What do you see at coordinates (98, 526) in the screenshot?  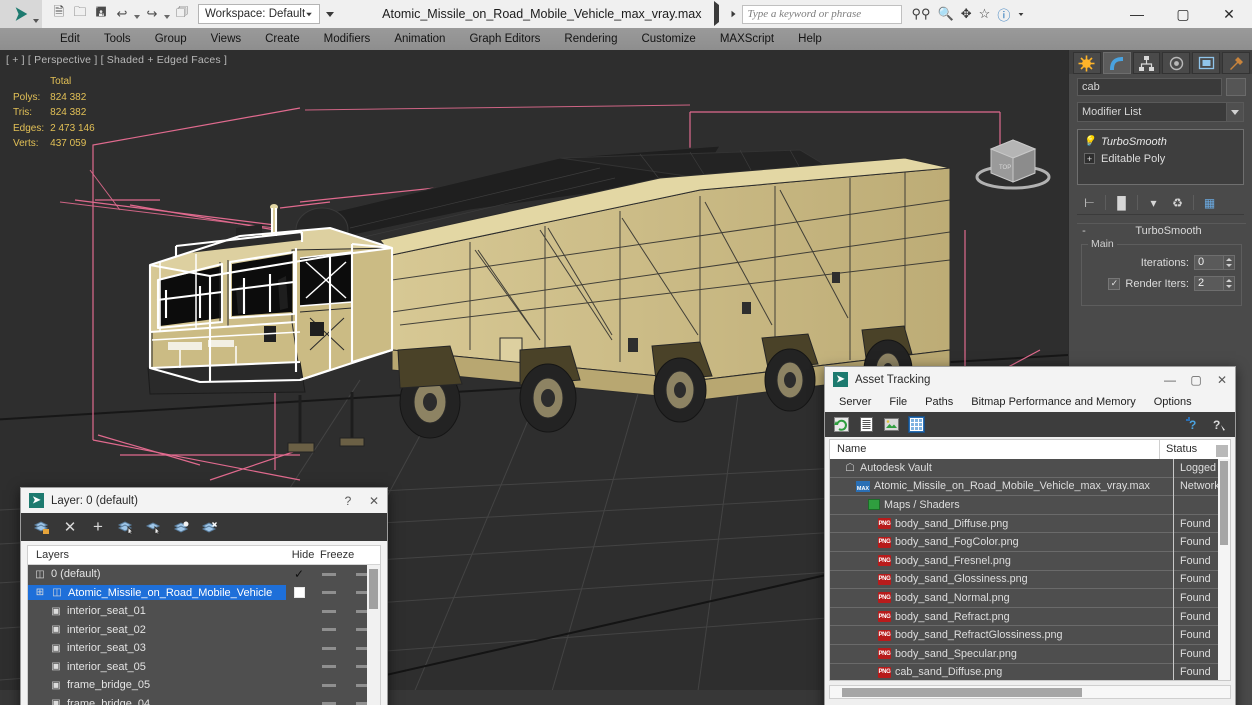 I see `add-layer-icon: +` at bounding box center [98, 526].